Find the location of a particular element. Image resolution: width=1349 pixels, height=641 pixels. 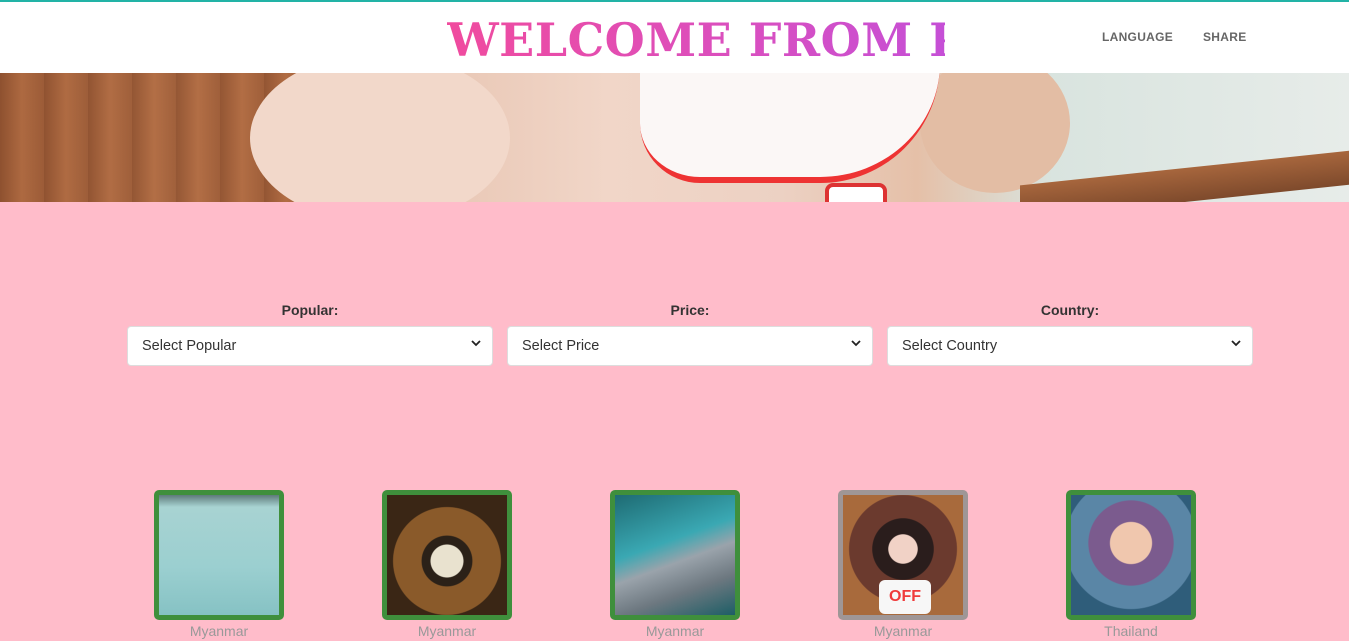

profile-card: OFF Myanmar is located at coordinates (903, 564).